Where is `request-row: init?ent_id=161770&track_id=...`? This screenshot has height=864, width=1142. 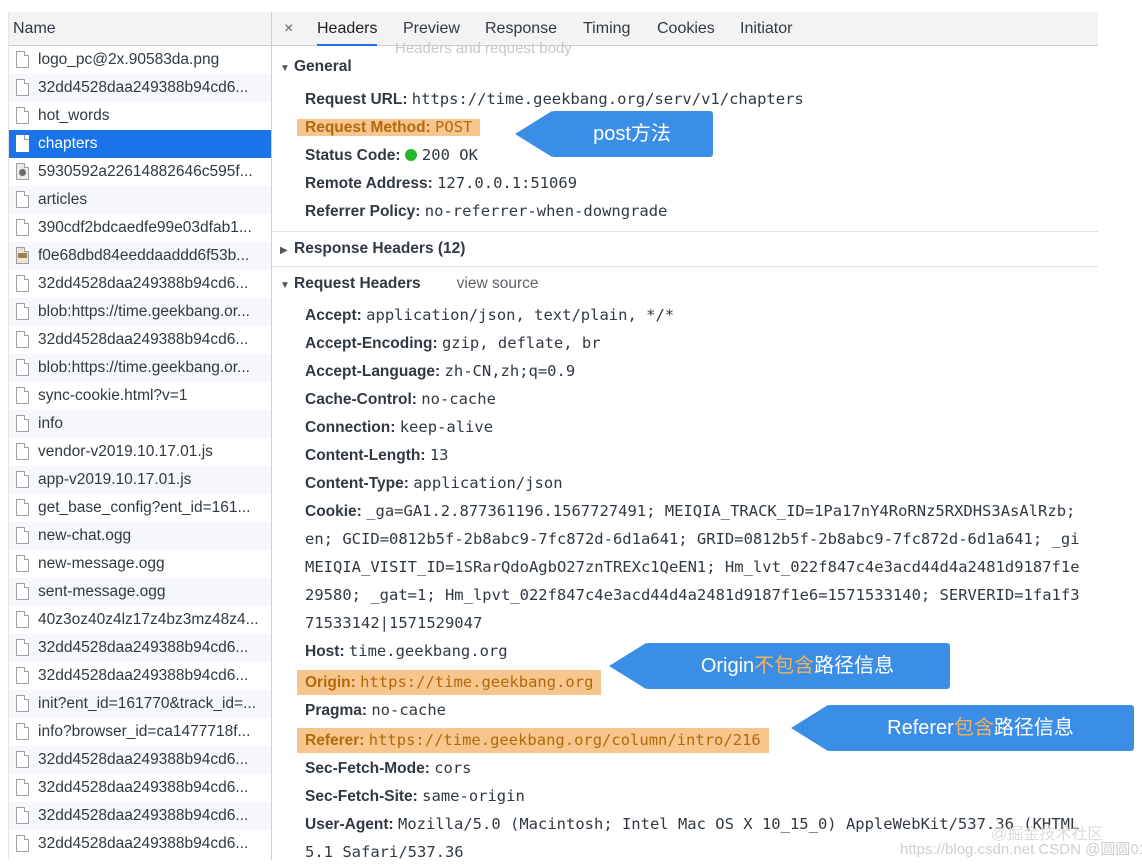 request-row: init?ent_id=161770&track_id=... is located at coordinates (140, 704).